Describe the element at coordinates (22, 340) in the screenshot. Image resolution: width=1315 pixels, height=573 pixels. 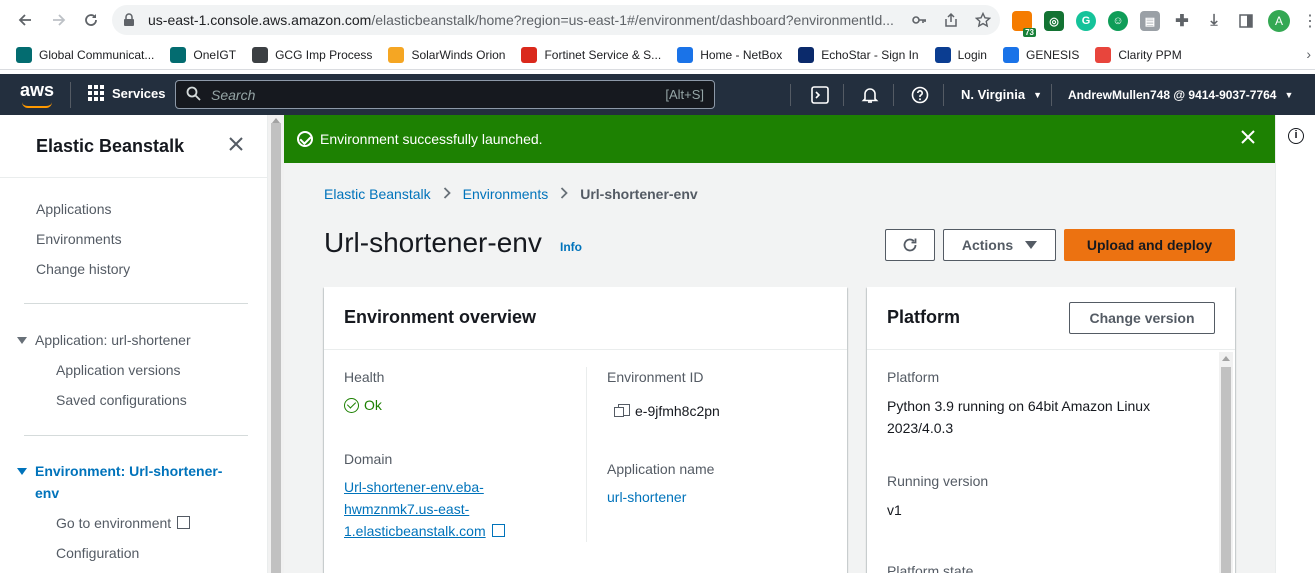
I see `collapse-application-icon` at that location.